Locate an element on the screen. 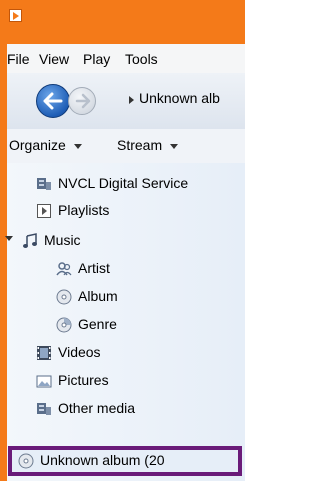  tree-item-label: Videos is located at coordinates (79, 352).